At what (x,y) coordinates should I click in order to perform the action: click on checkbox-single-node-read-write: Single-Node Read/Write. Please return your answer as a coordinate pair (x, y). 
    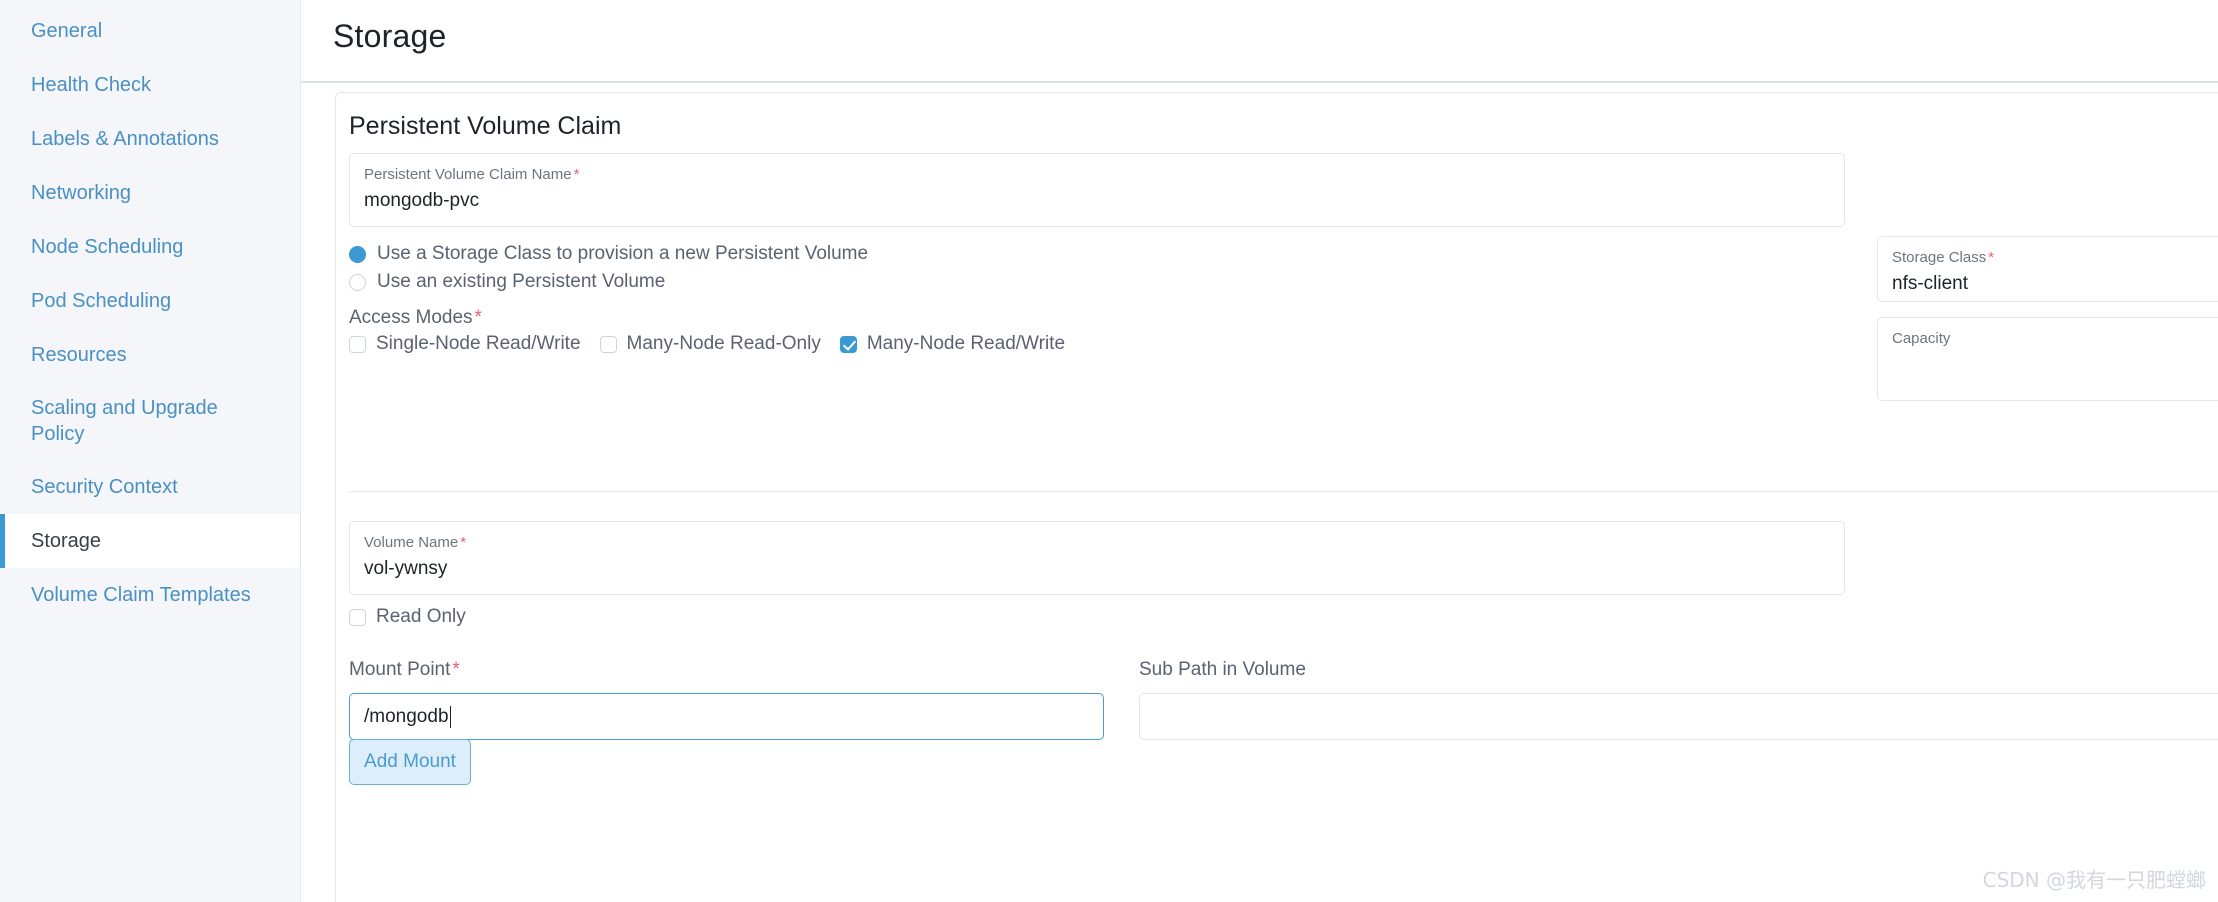
    Looking at the image, I should click on (465, 344).